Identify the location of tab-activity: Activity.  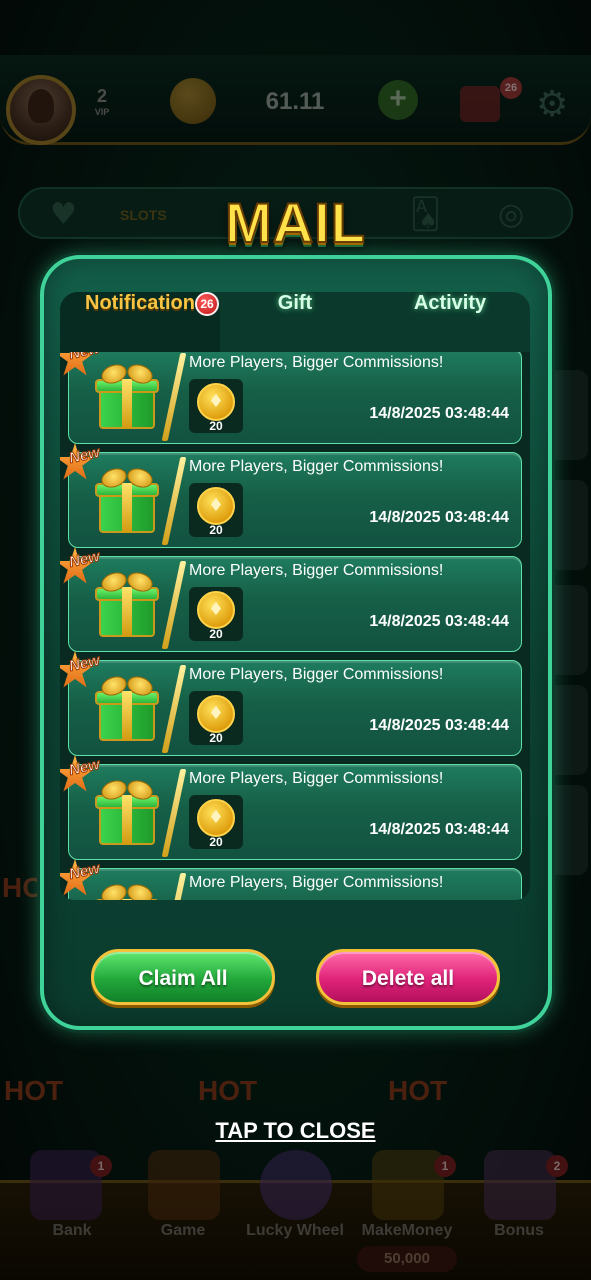
(450, 323).